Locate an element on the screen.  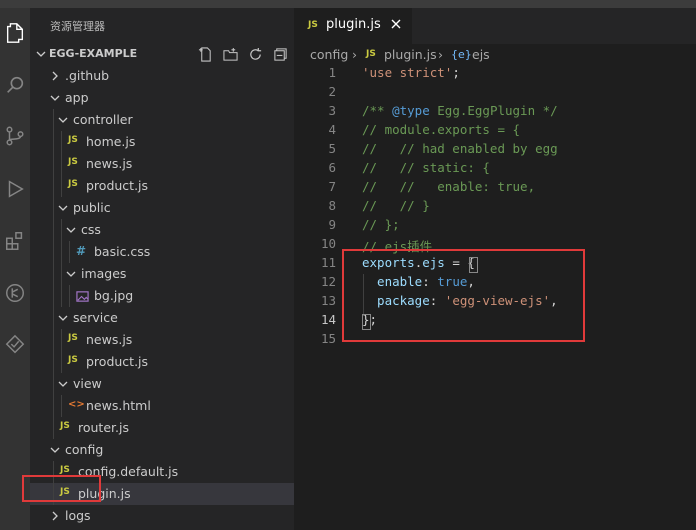
breadcrumb-file: plugin.js is located at coordinates (410, 54).